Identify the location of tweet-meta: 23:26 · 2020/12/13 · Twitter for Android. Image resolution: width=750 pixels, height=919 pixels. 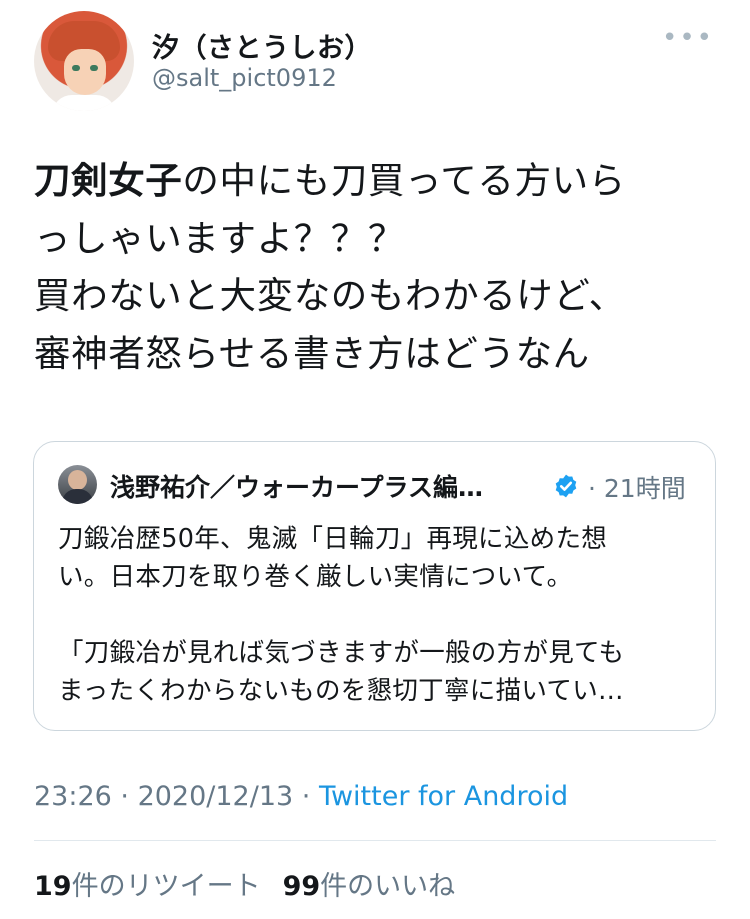
(301, 796).